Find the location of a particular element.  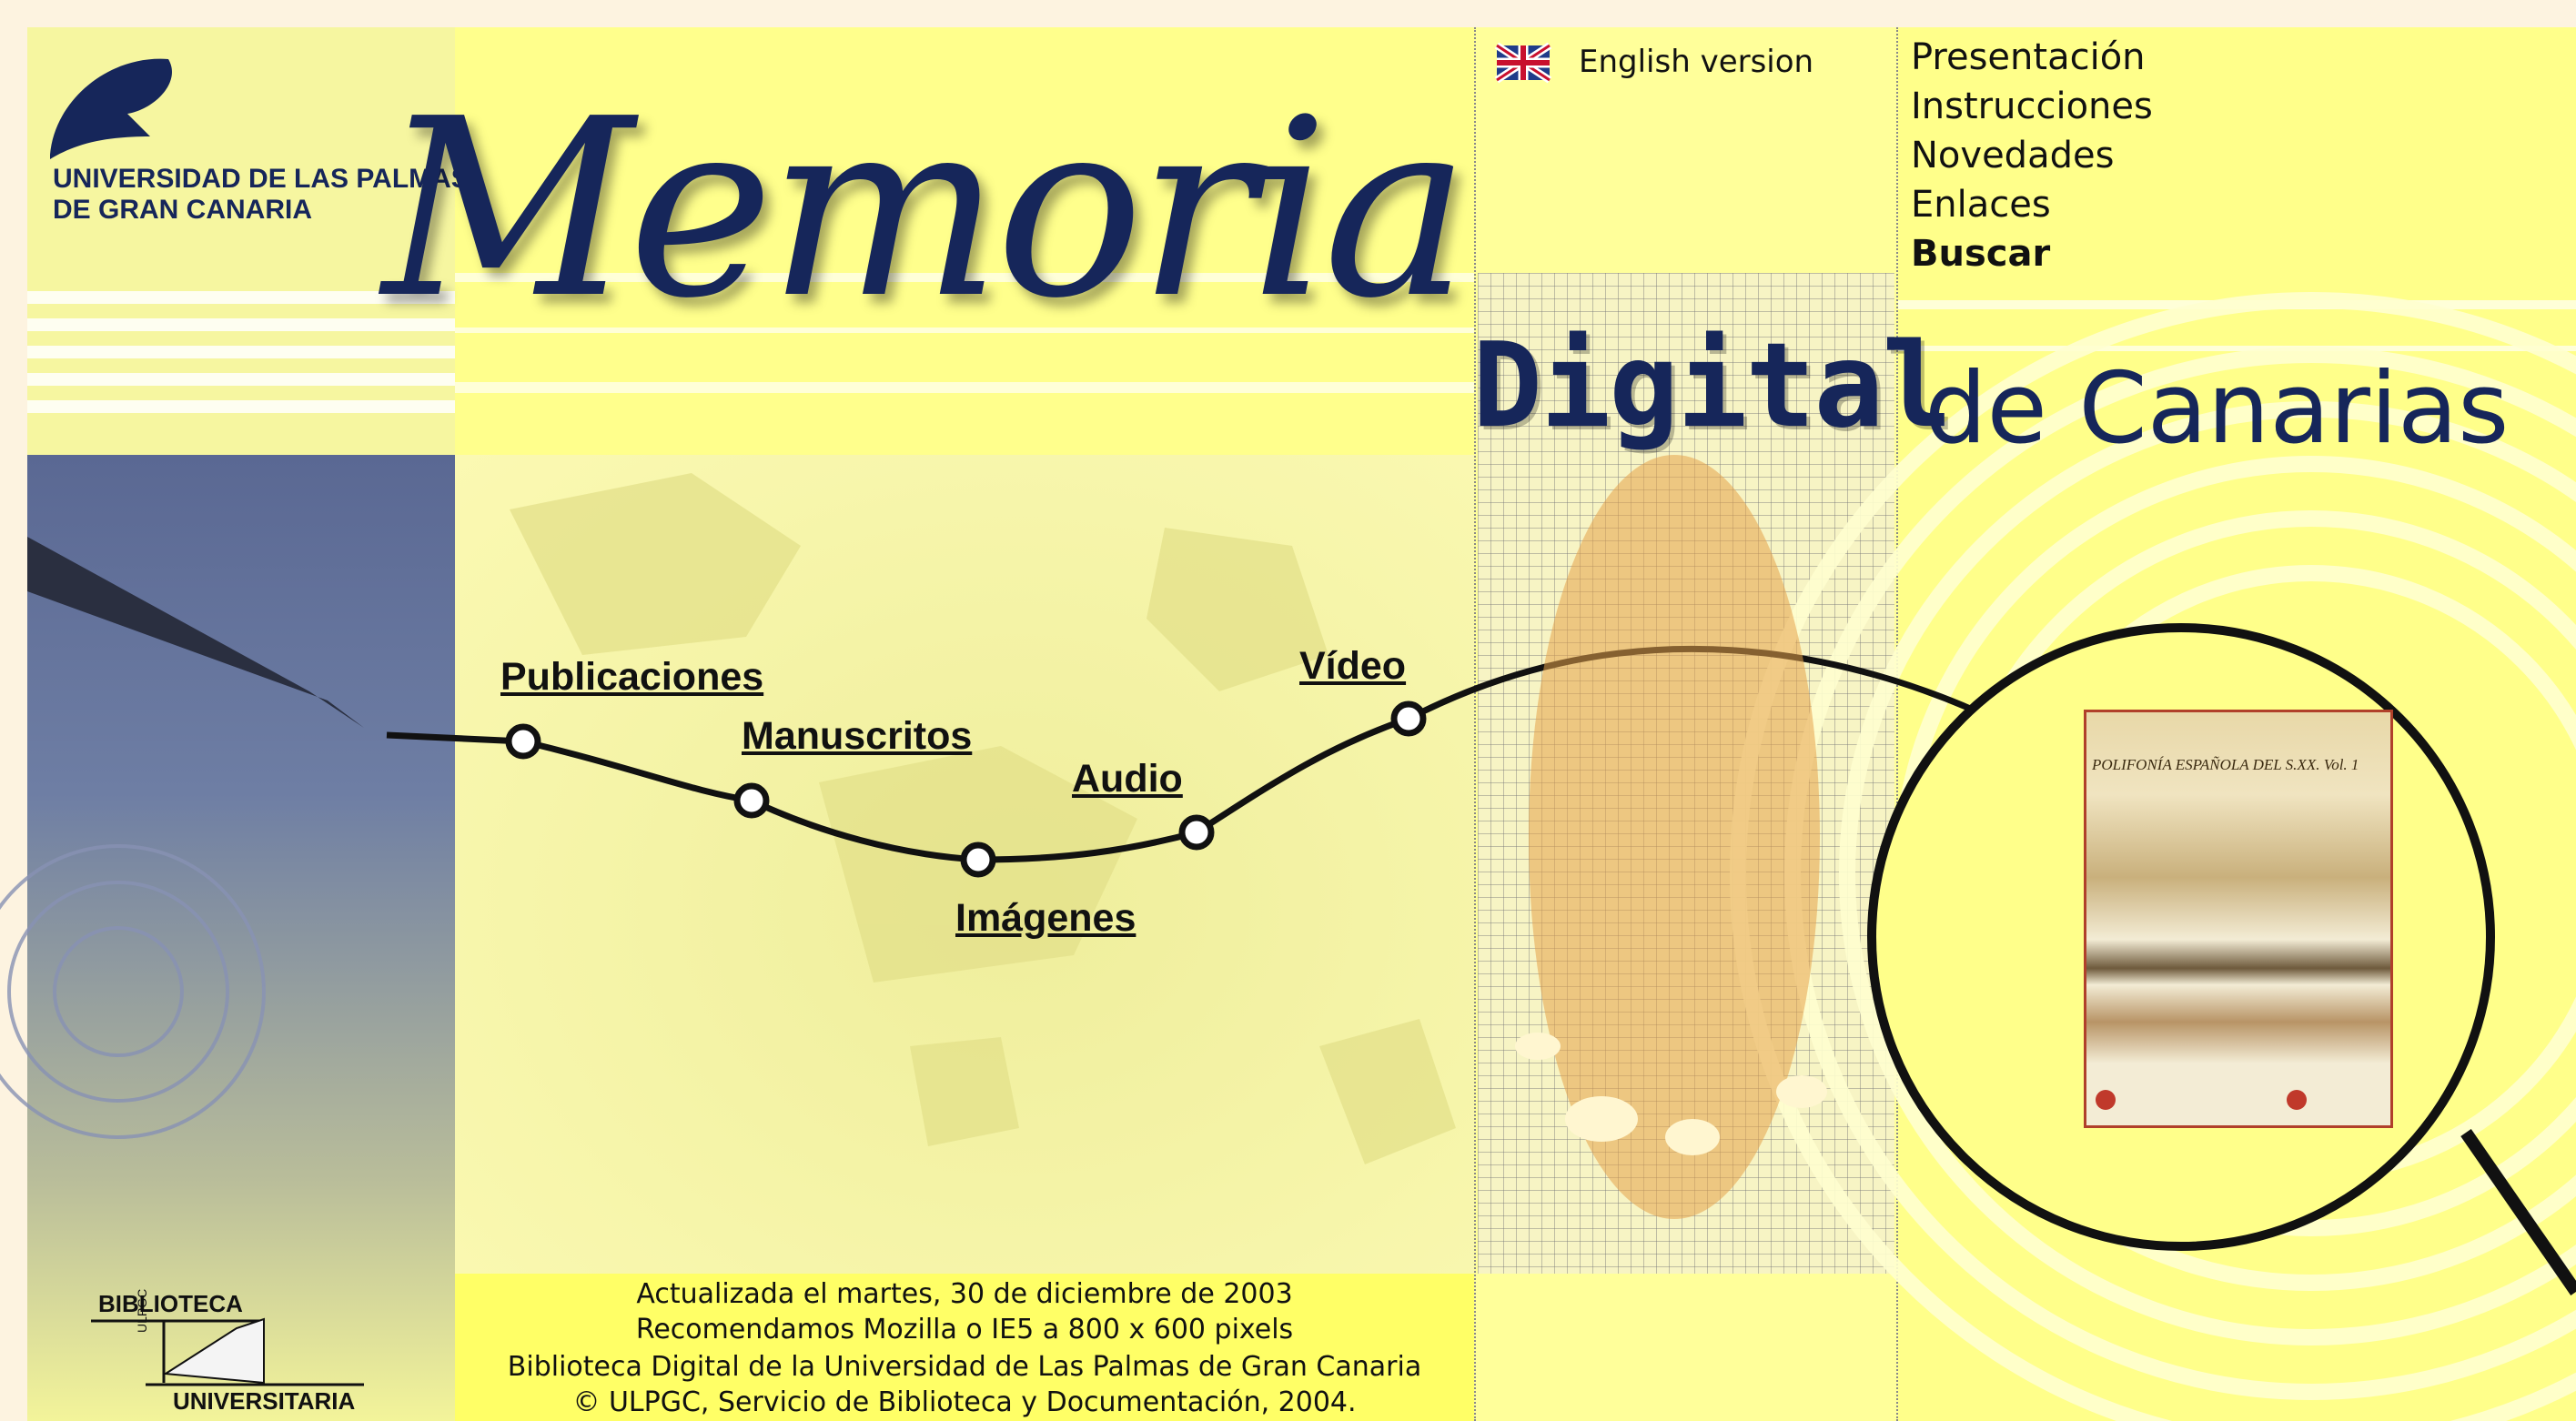

title-de-canarias: de Canarias is located at coordinates (2217, 409).